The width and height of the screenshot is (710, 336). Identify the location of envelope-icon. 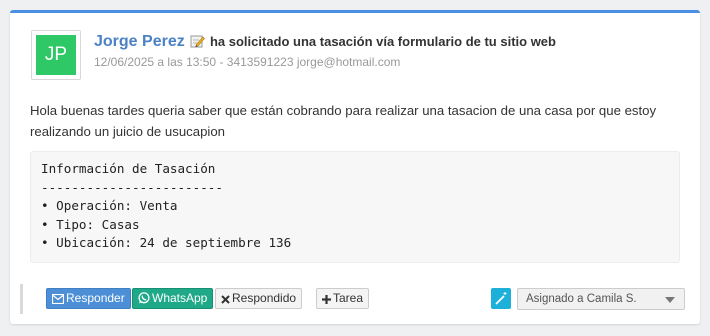
(58, 299).